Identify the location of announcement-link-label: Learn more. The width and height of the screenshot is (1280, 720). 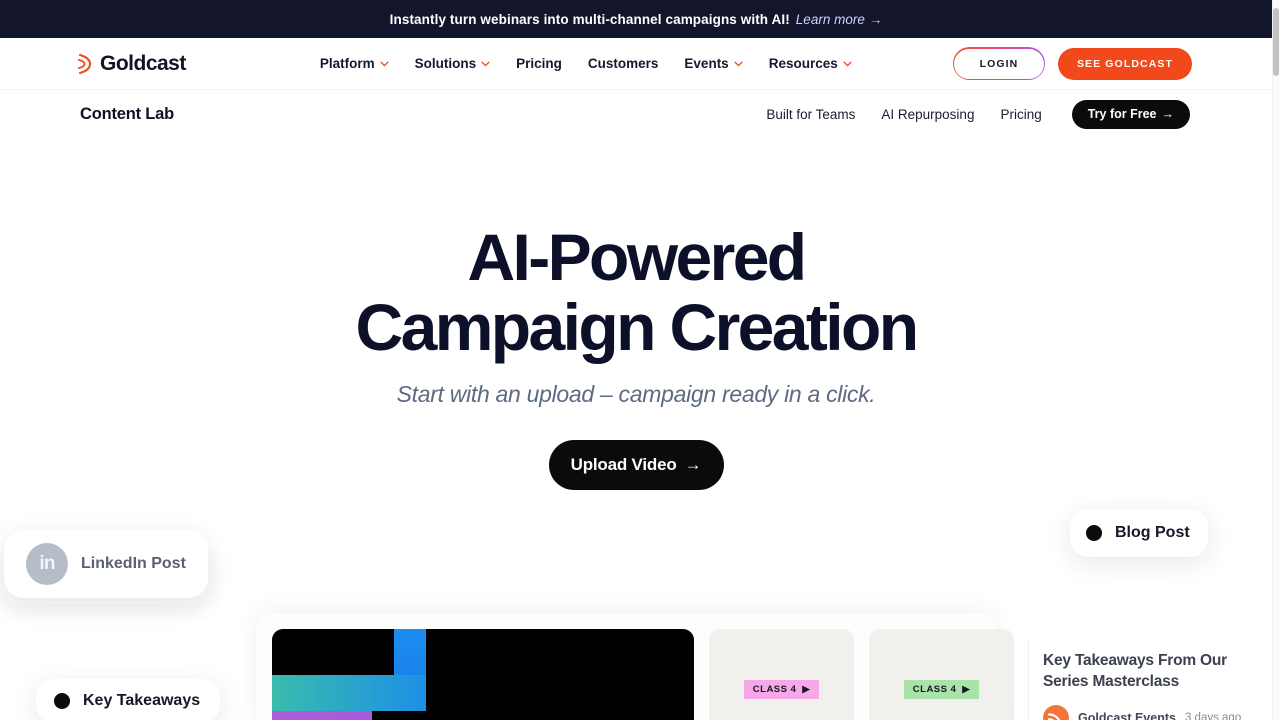
(830, 19).